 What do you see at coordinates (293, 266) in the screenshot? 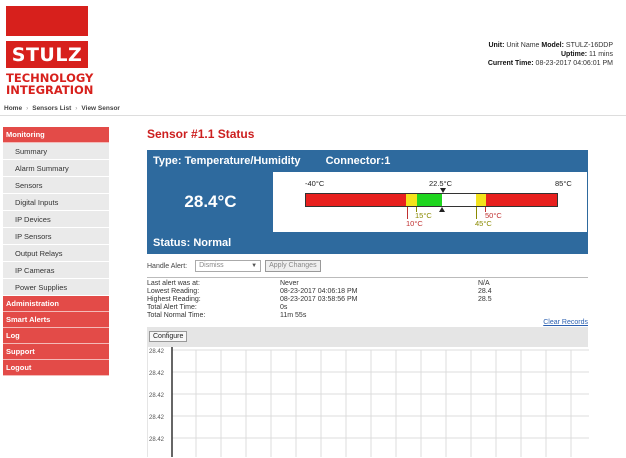
I see `apply-changes-button: Apply Changes` at bounding box center [293, 266].